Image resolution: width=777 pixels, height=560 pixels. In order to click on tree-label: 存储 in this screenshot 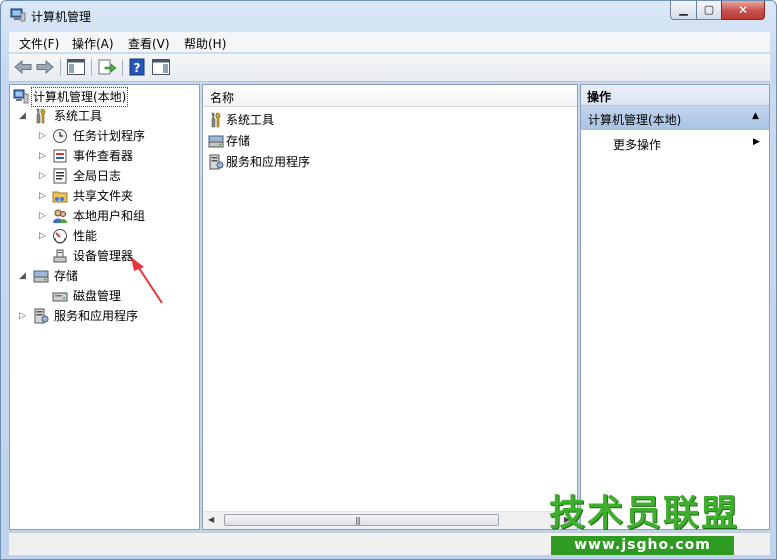, I will do `click(66, 276)`.